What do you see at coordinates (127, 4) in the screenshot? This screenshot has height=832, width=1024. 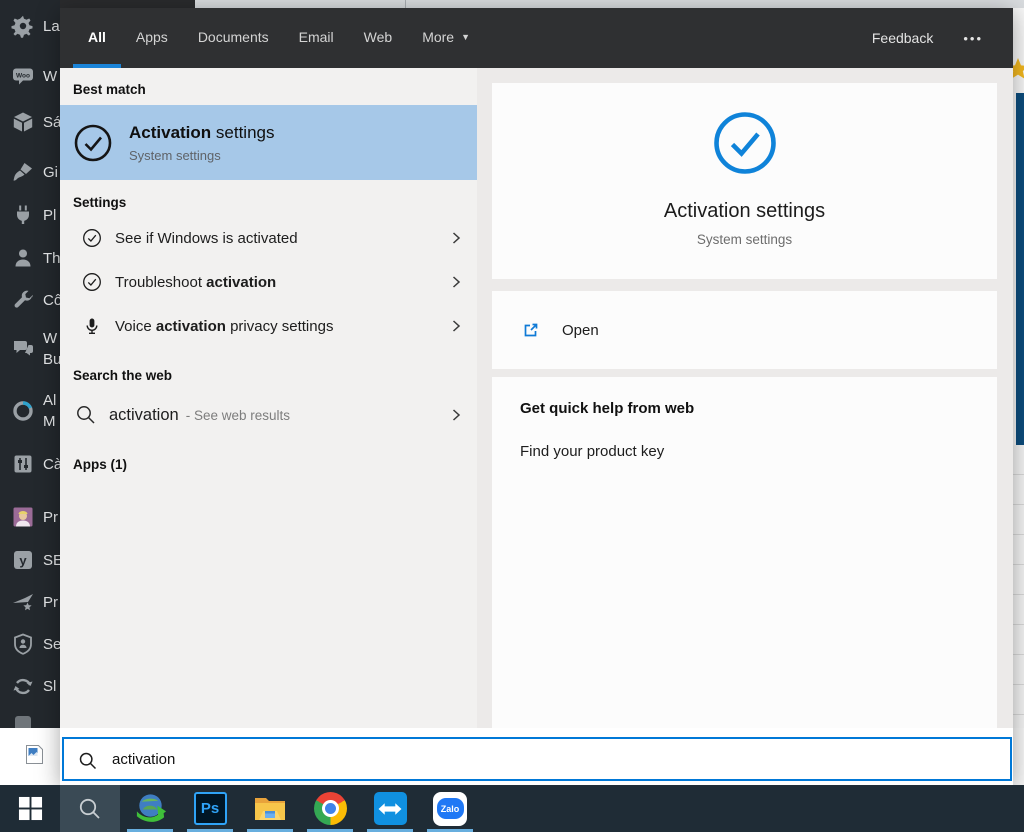 I see `browser-tab-dark-segment` at bounding box center [127, 4].